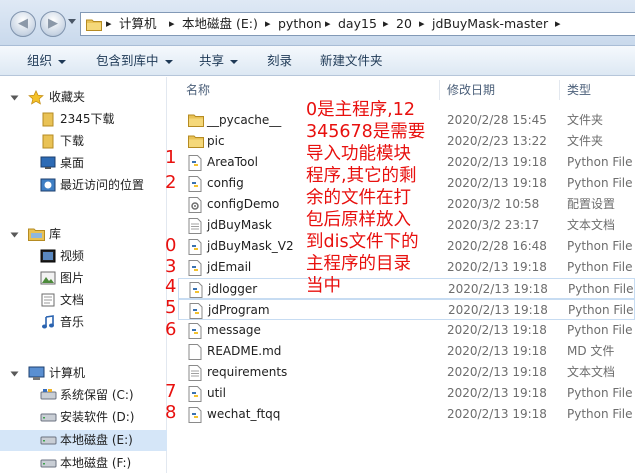 The height and width of the screenshot is (473, 635). What do you see at coordinates (36, 373) in the screenshot?
I see `computer-icon` at bounding box center [36, 373].